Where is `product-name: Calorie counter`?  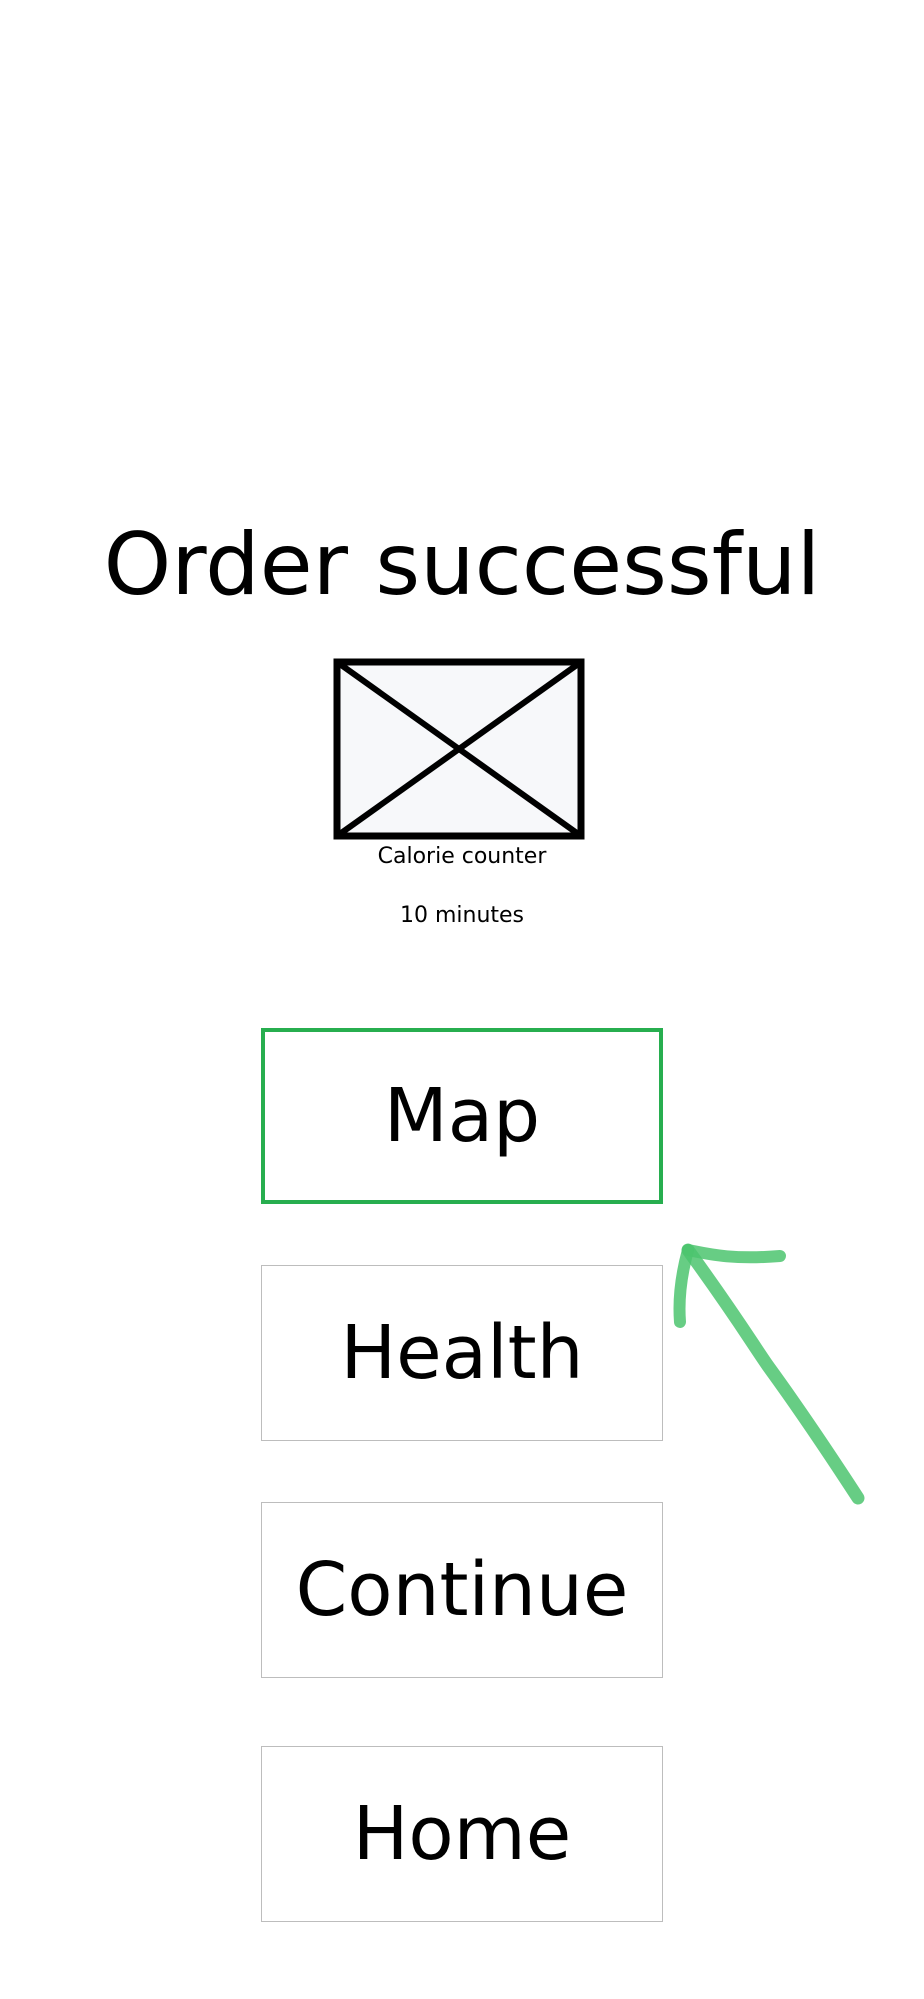
product-name: Calorie counter is located at coordinates (462, 856).